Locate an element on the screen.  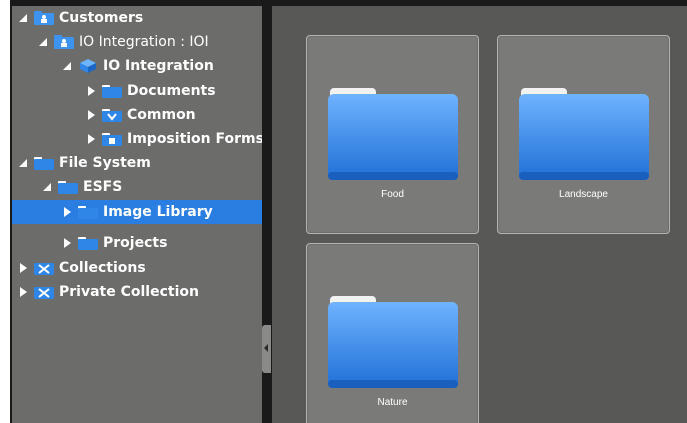
tree-item-io-integration-ioi: IO Integration : IOI is located at coordinates (137, 42).